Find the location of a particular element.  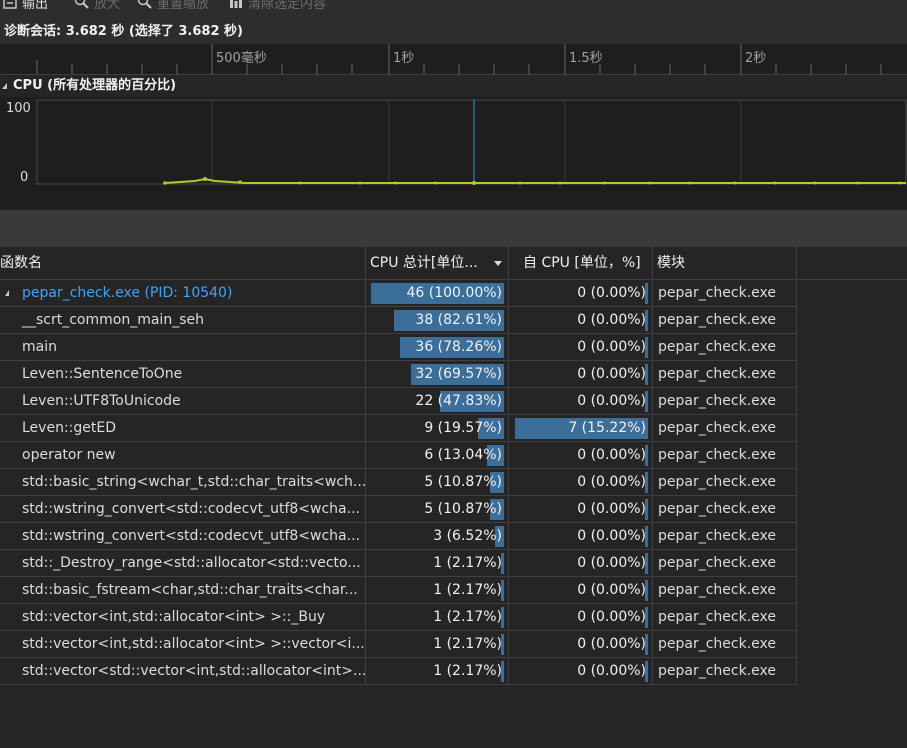

function-name-cell: Leven::UTF8ToUnicode is located at coordinates (183, 401).